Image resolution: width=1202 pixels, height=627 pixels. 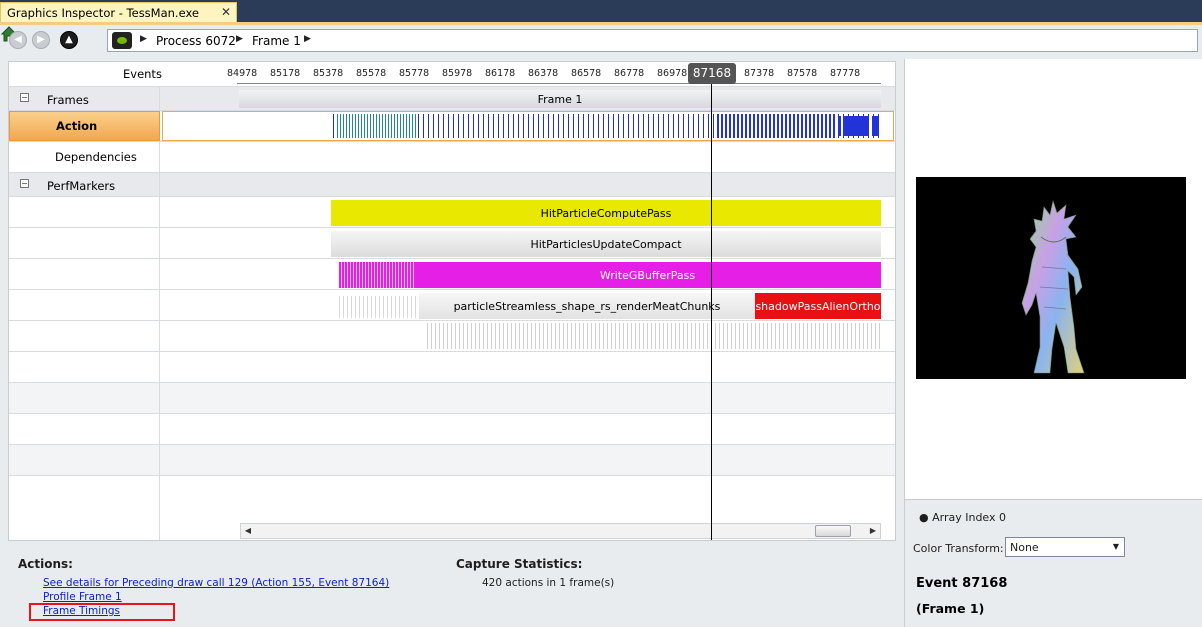 I want to click on perfmarker-writegbufferpass: WriteGBufferPass, so click(x=647, y=275).